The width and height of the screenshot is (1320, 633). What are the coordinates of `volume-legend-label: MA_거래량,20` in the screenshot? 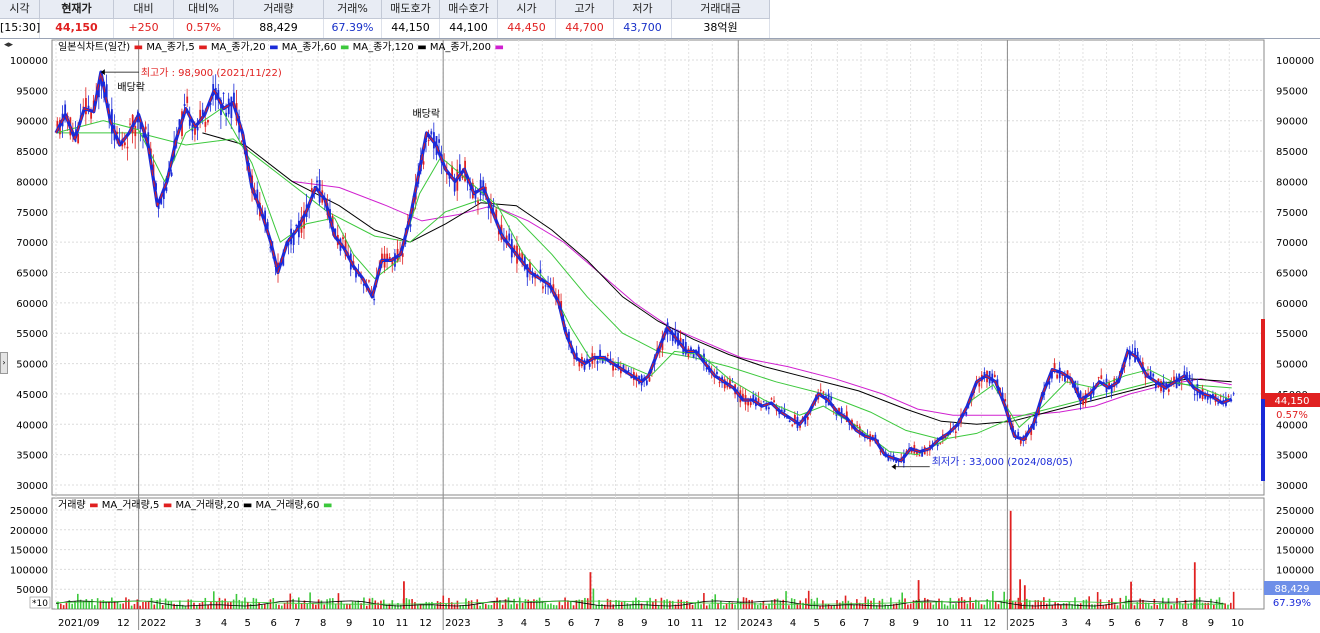 It's located at (205, 505).